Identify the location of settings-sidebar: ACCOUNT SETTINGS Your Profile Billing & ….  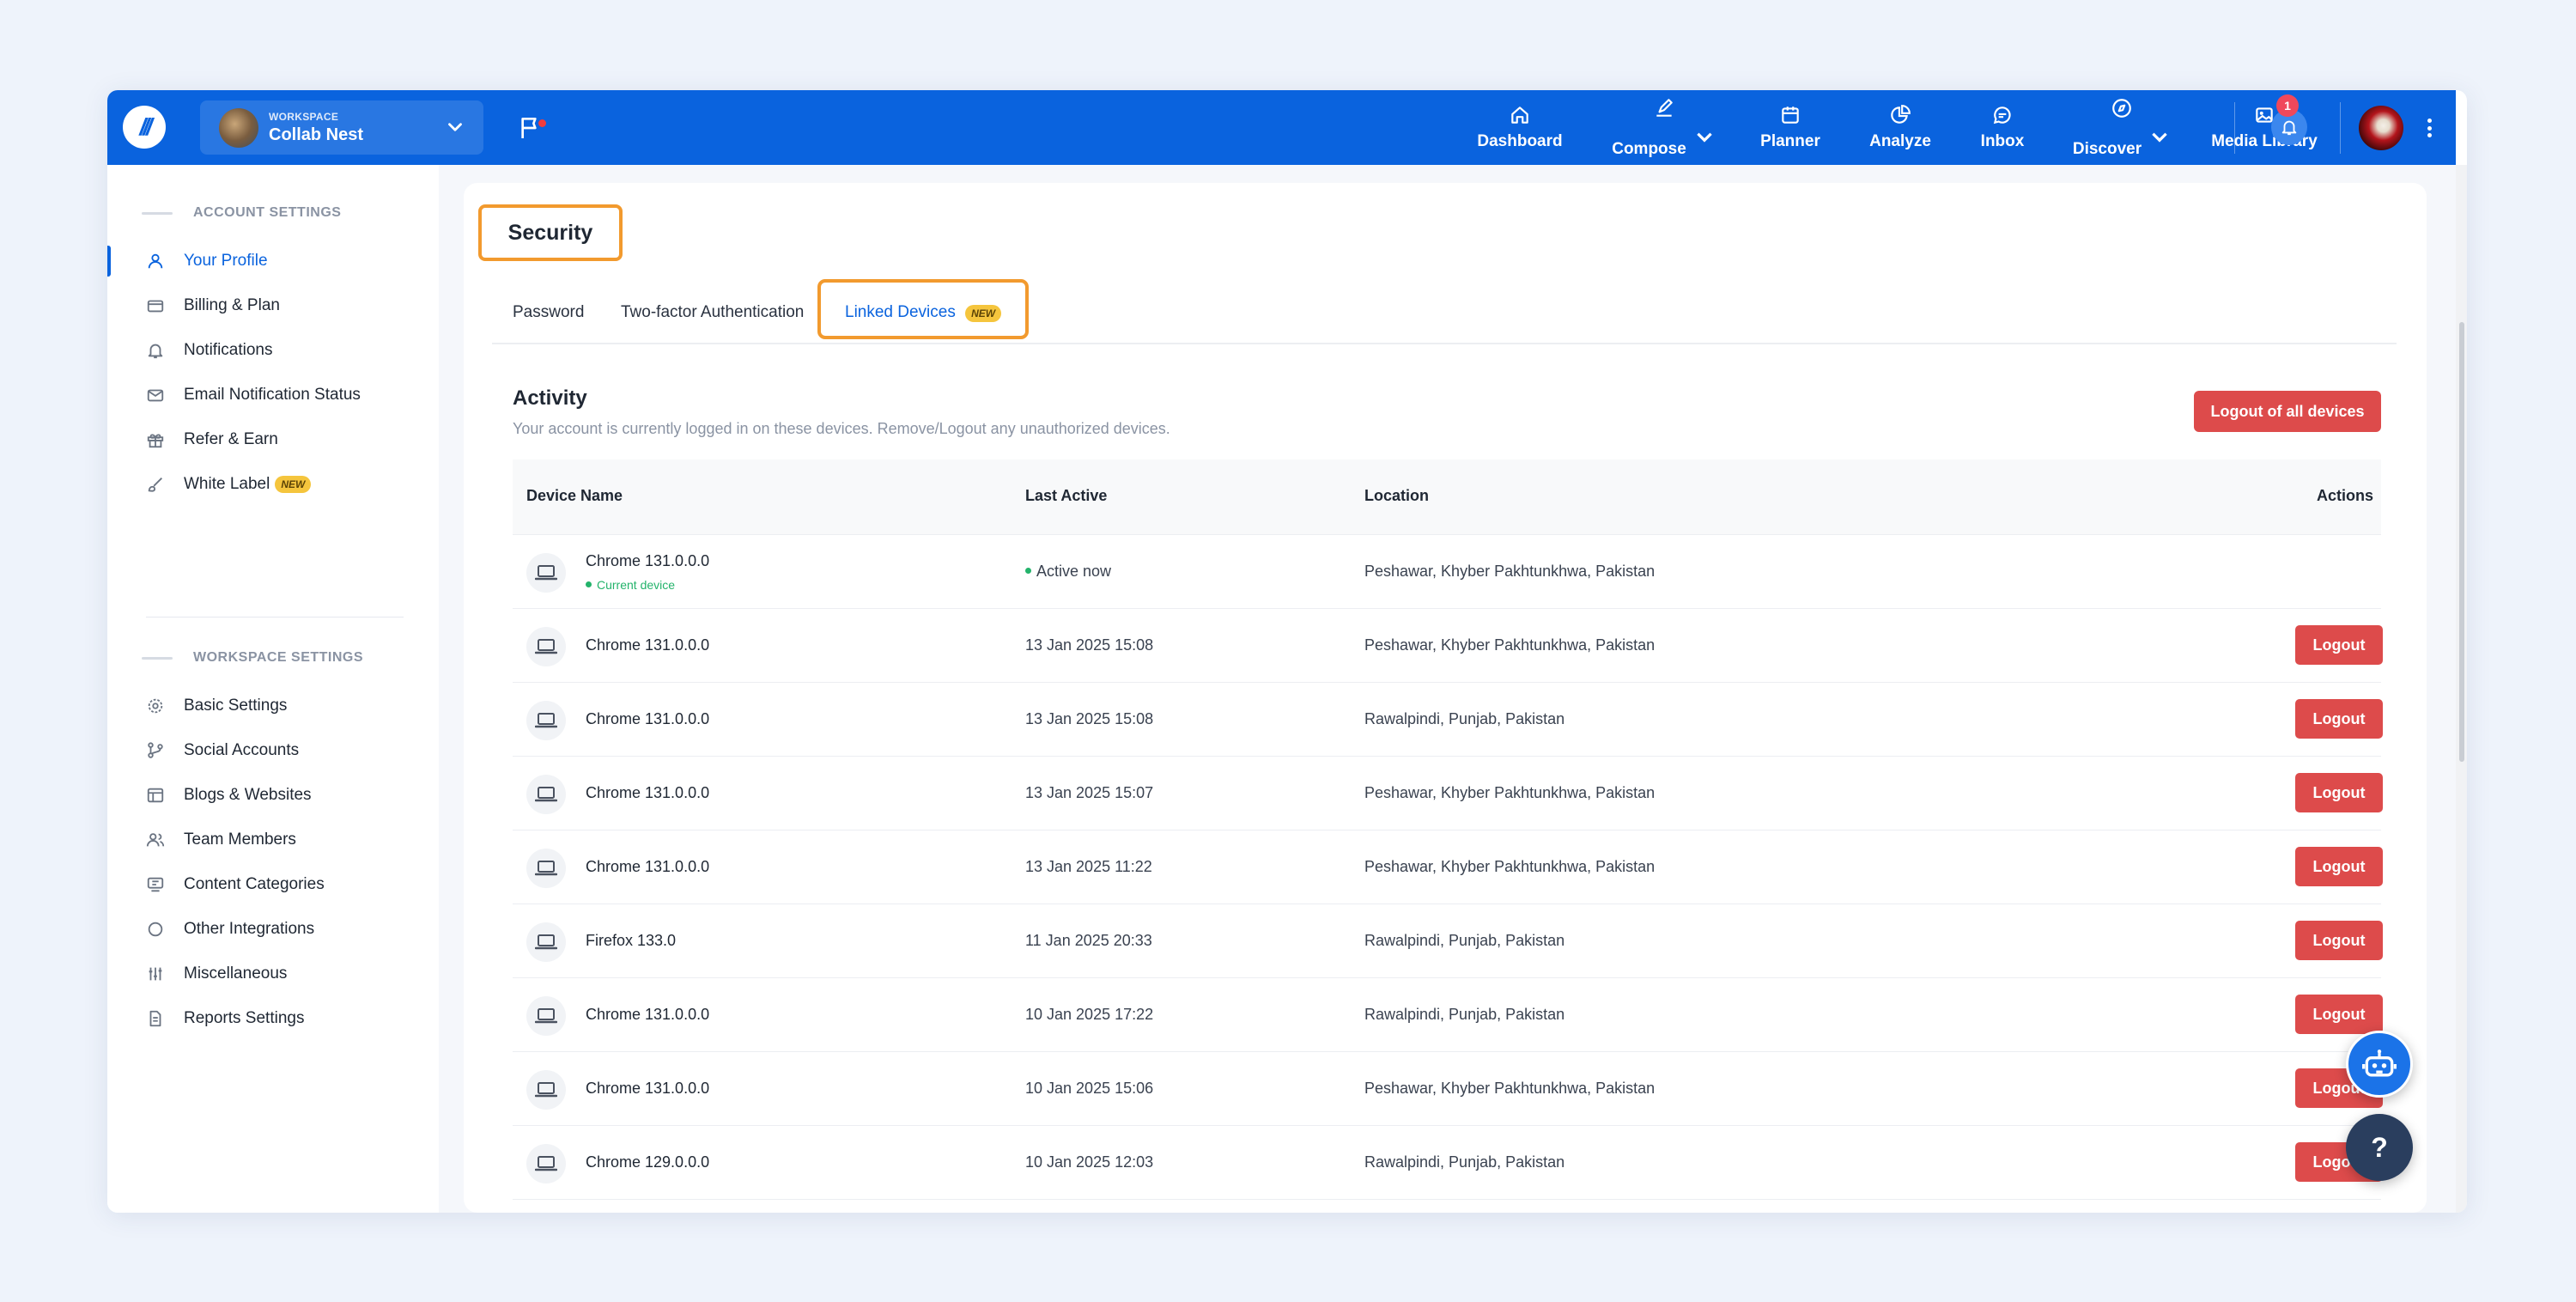
(273, 689).